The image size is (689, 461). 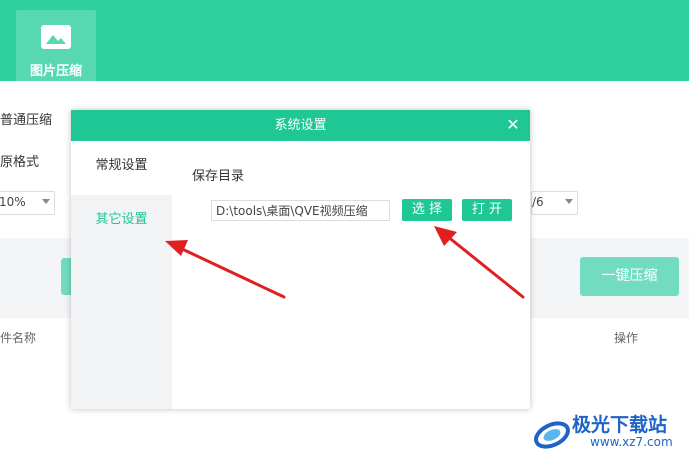 What do you see at coordinates (121, 275) in the screenshot?
I see `settings-sidebar: 常规设置 其它设置` at bounding box center [121, 275].